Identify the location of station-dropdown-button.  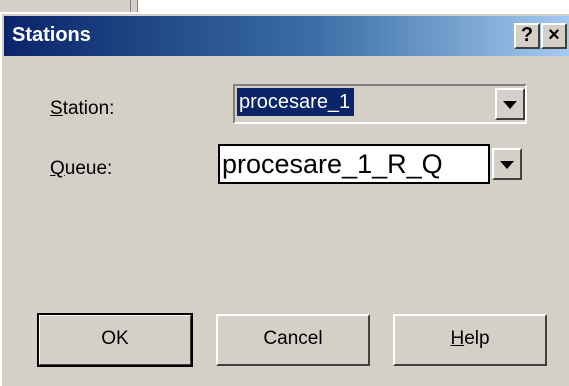
(510, 104).